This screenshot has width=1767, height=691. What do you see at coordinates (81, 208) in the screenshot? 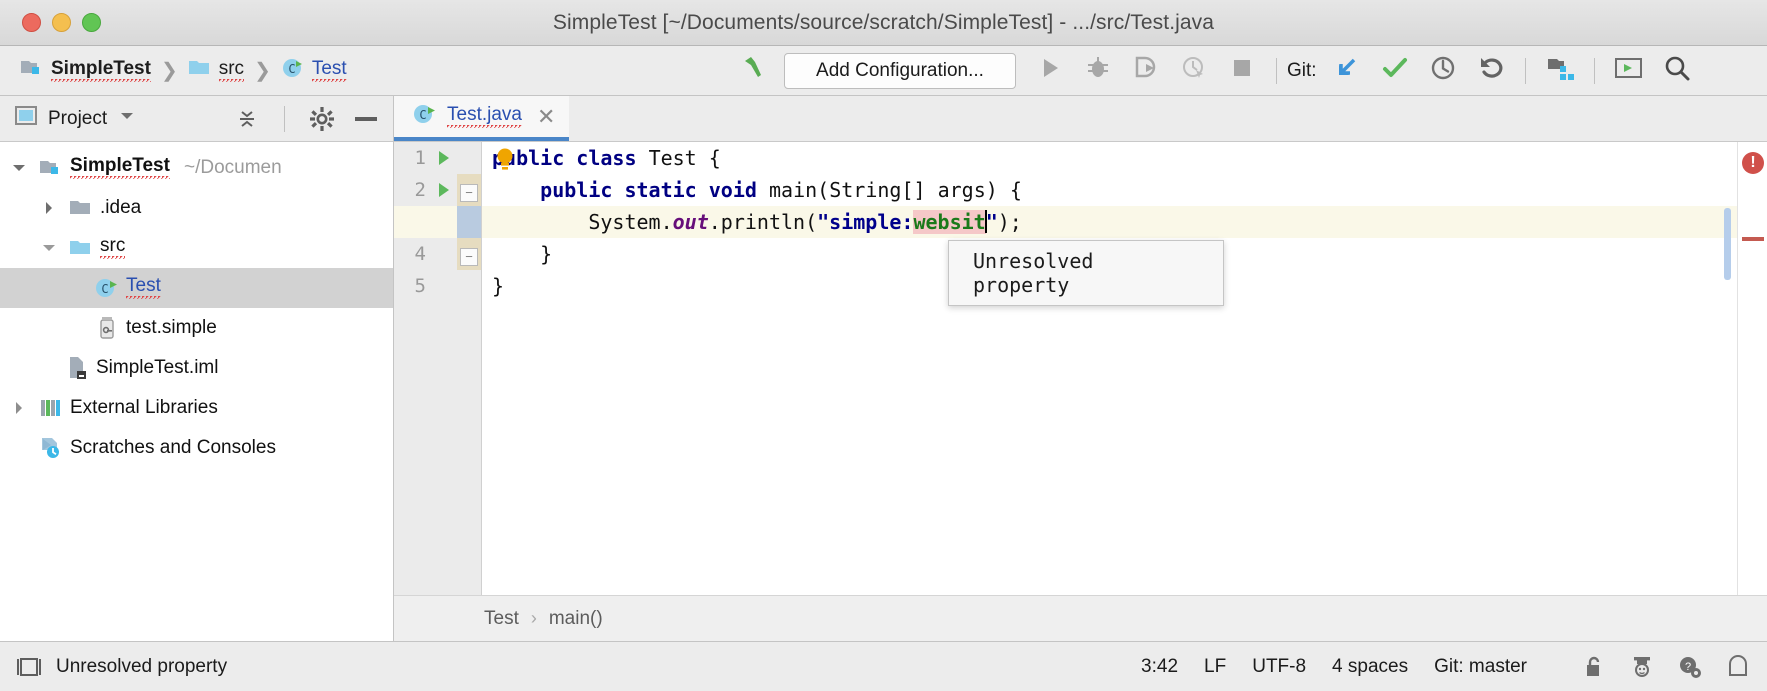
I see `folder-icon` at bounding box center [81, 208].